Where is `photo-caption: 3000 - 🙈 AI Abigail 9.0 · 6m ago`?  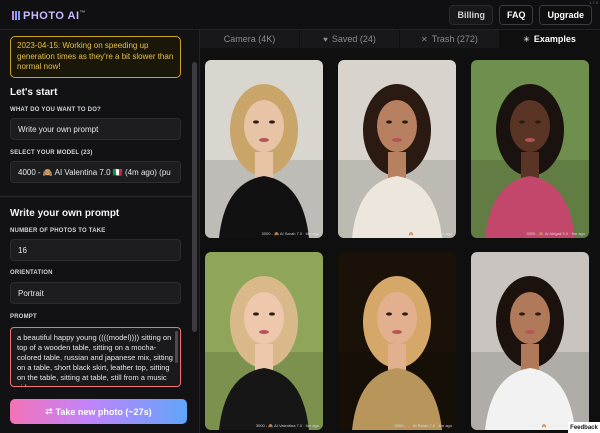 photo-caption: 3000 - 🙈 AI Abigail 9.0 · 6m ago is located at coordinates (555, 233).